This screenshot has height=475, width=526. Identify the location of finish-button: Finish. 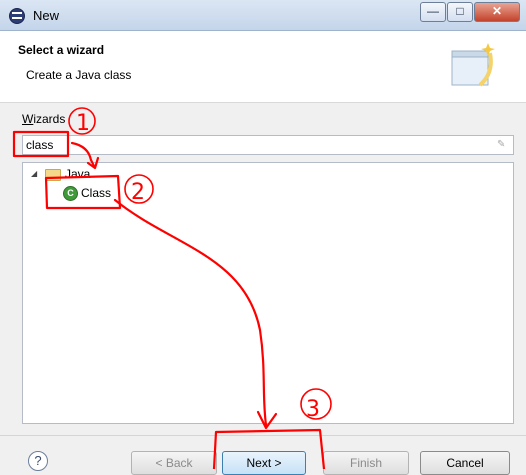
(366, 463).